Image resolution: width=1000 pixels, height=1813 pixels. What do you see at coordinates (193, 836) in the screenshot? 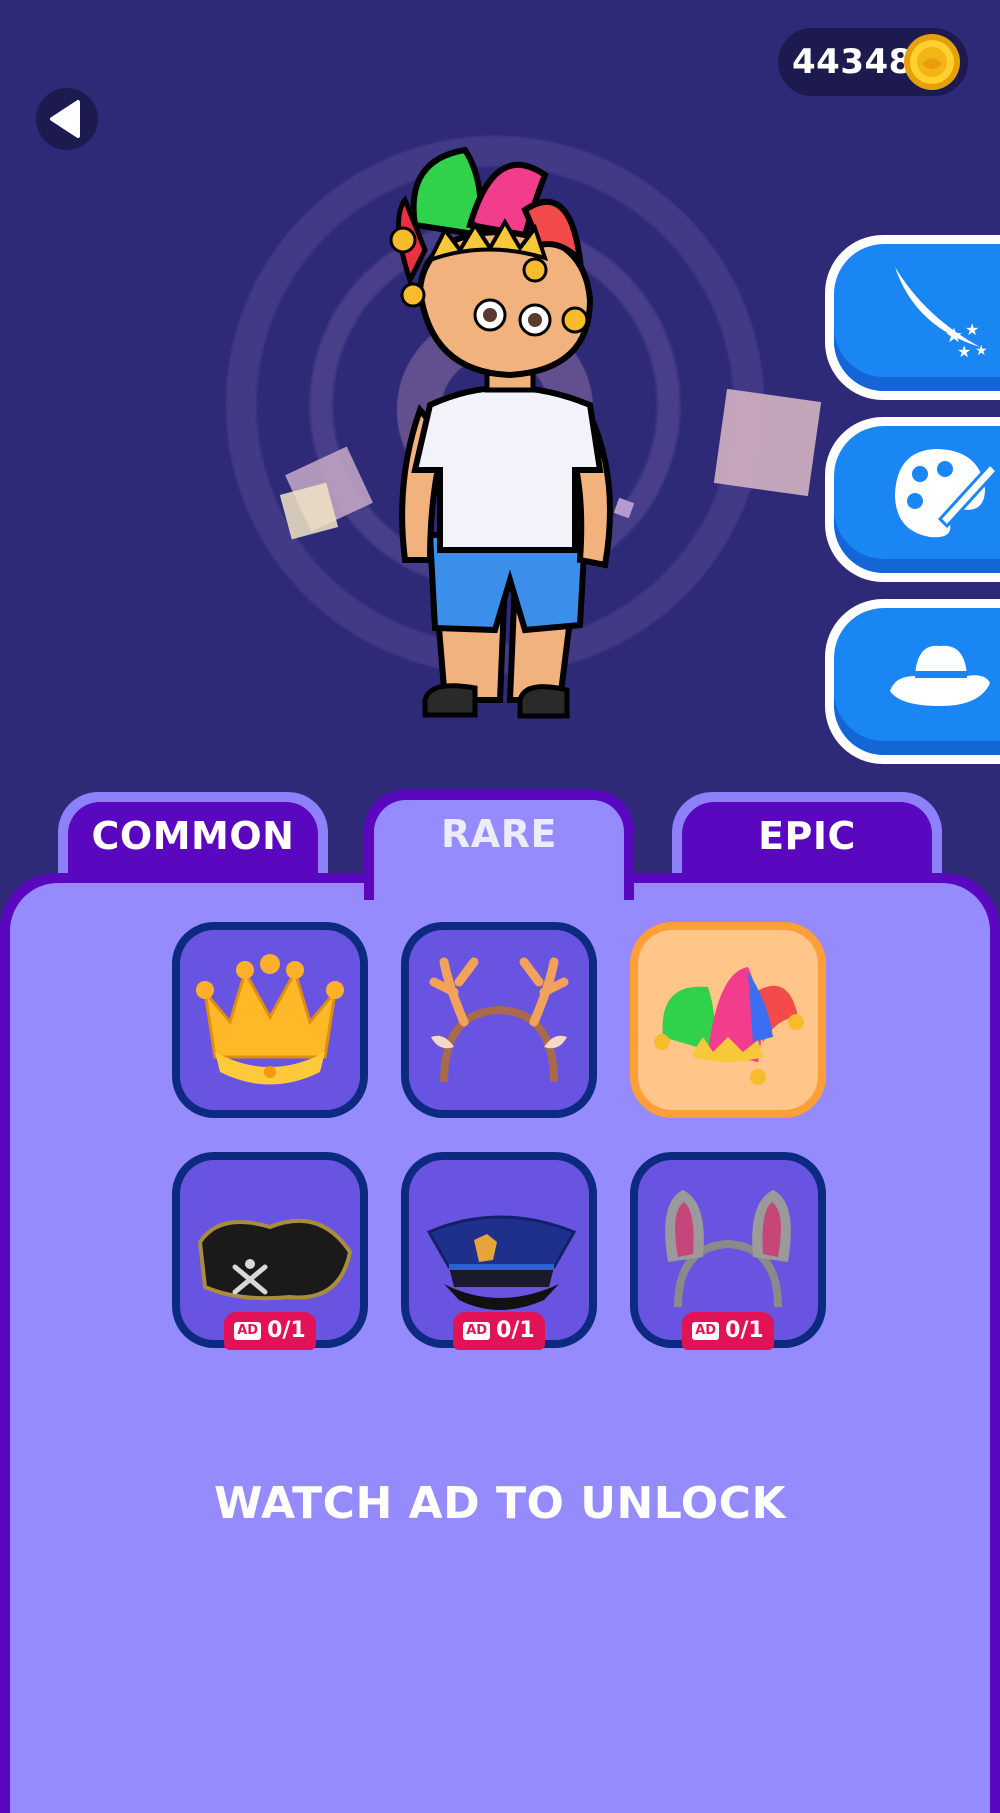
I see `tab-common-label: COMMON` at bounding box center [193, 836].